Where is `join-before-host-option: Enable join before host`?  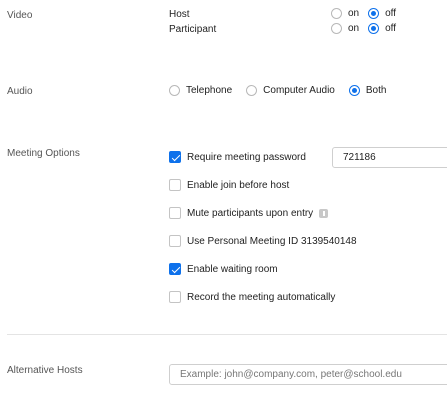 join-before-host-option: Enable join before host is located at coordinates (229, 185).